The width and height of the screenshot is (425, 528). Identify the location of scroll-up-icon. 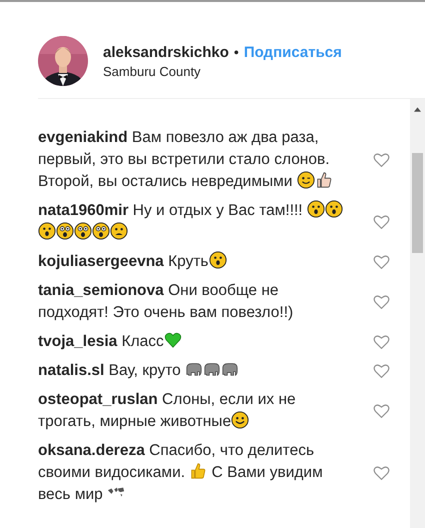
(417, 109).